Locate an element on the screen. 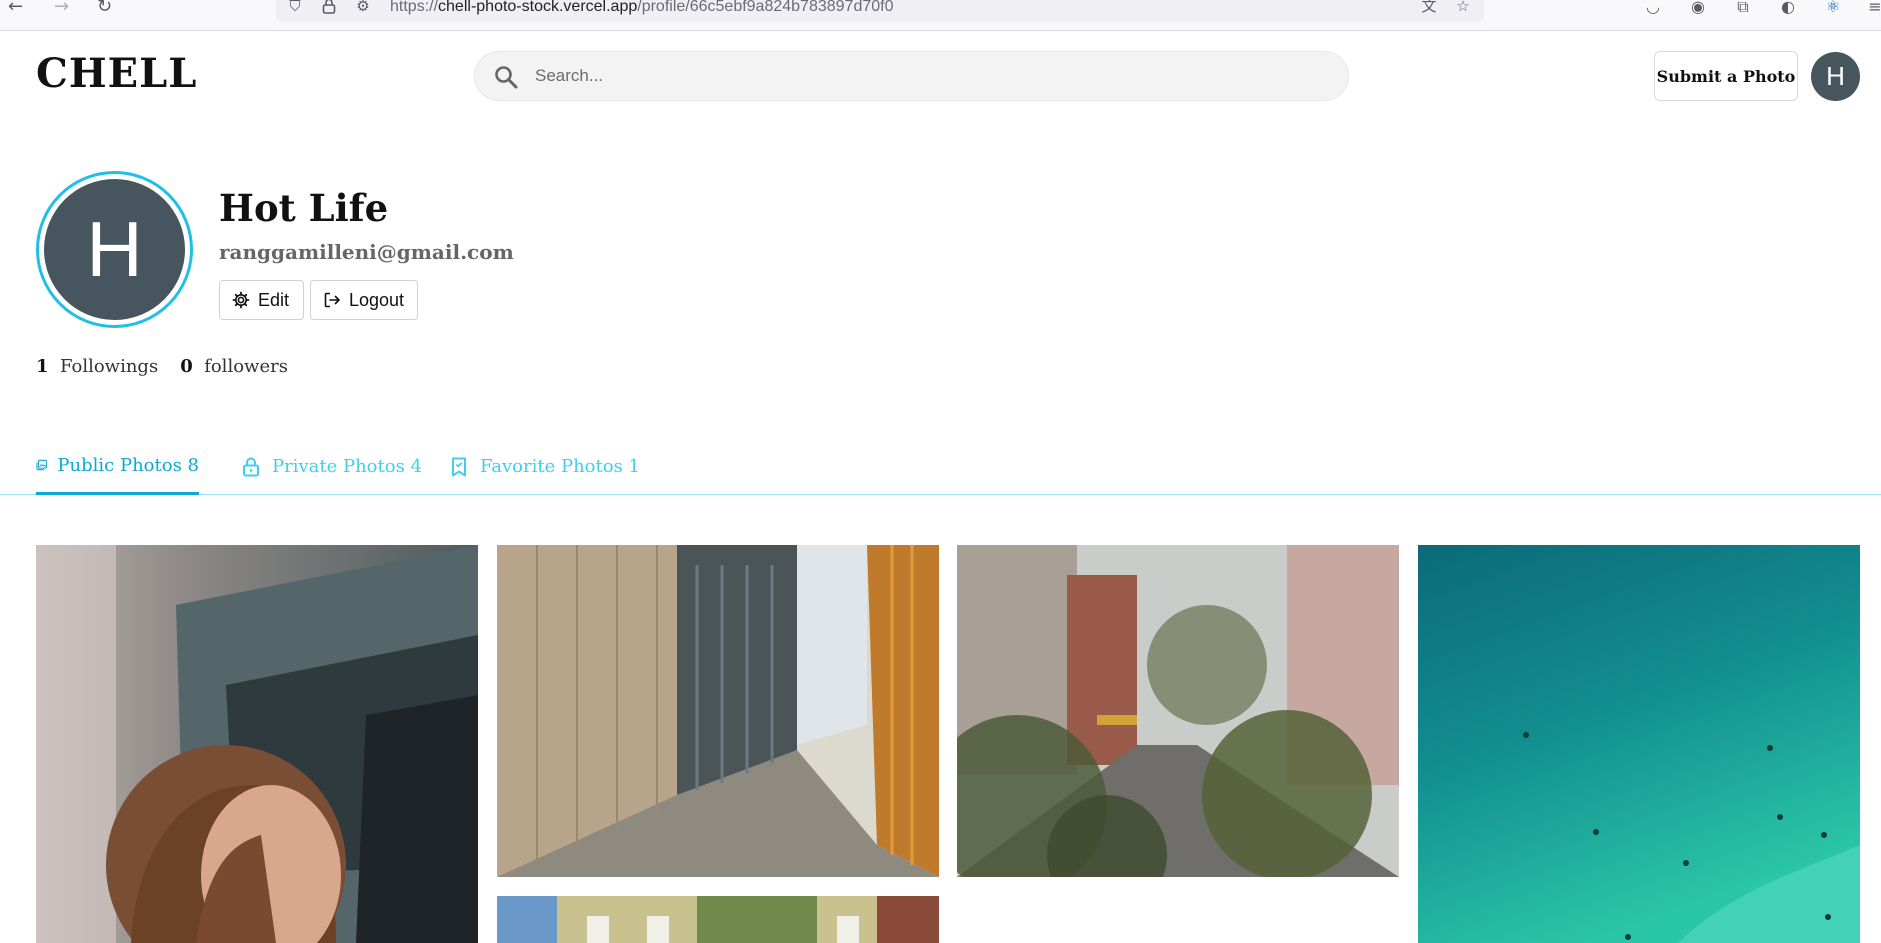  back-icon: ← is located at coordinates (15, 9).